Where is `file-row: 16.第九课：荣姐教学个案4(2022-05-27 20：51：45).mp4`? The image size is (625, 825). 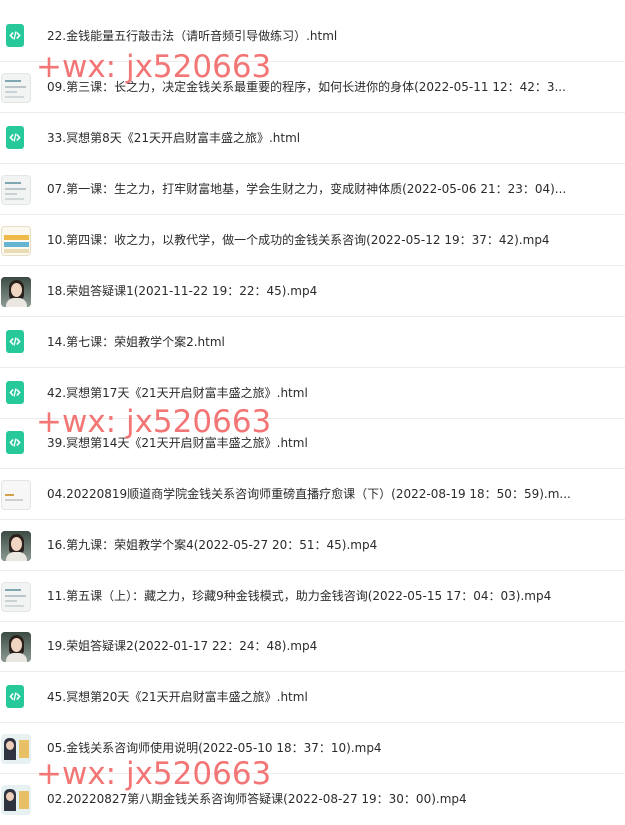 file-row: 16.第九课：荣姐教学个案4(2022-05-27 20：51：45).mp4 is located at coordinates (312, 545).